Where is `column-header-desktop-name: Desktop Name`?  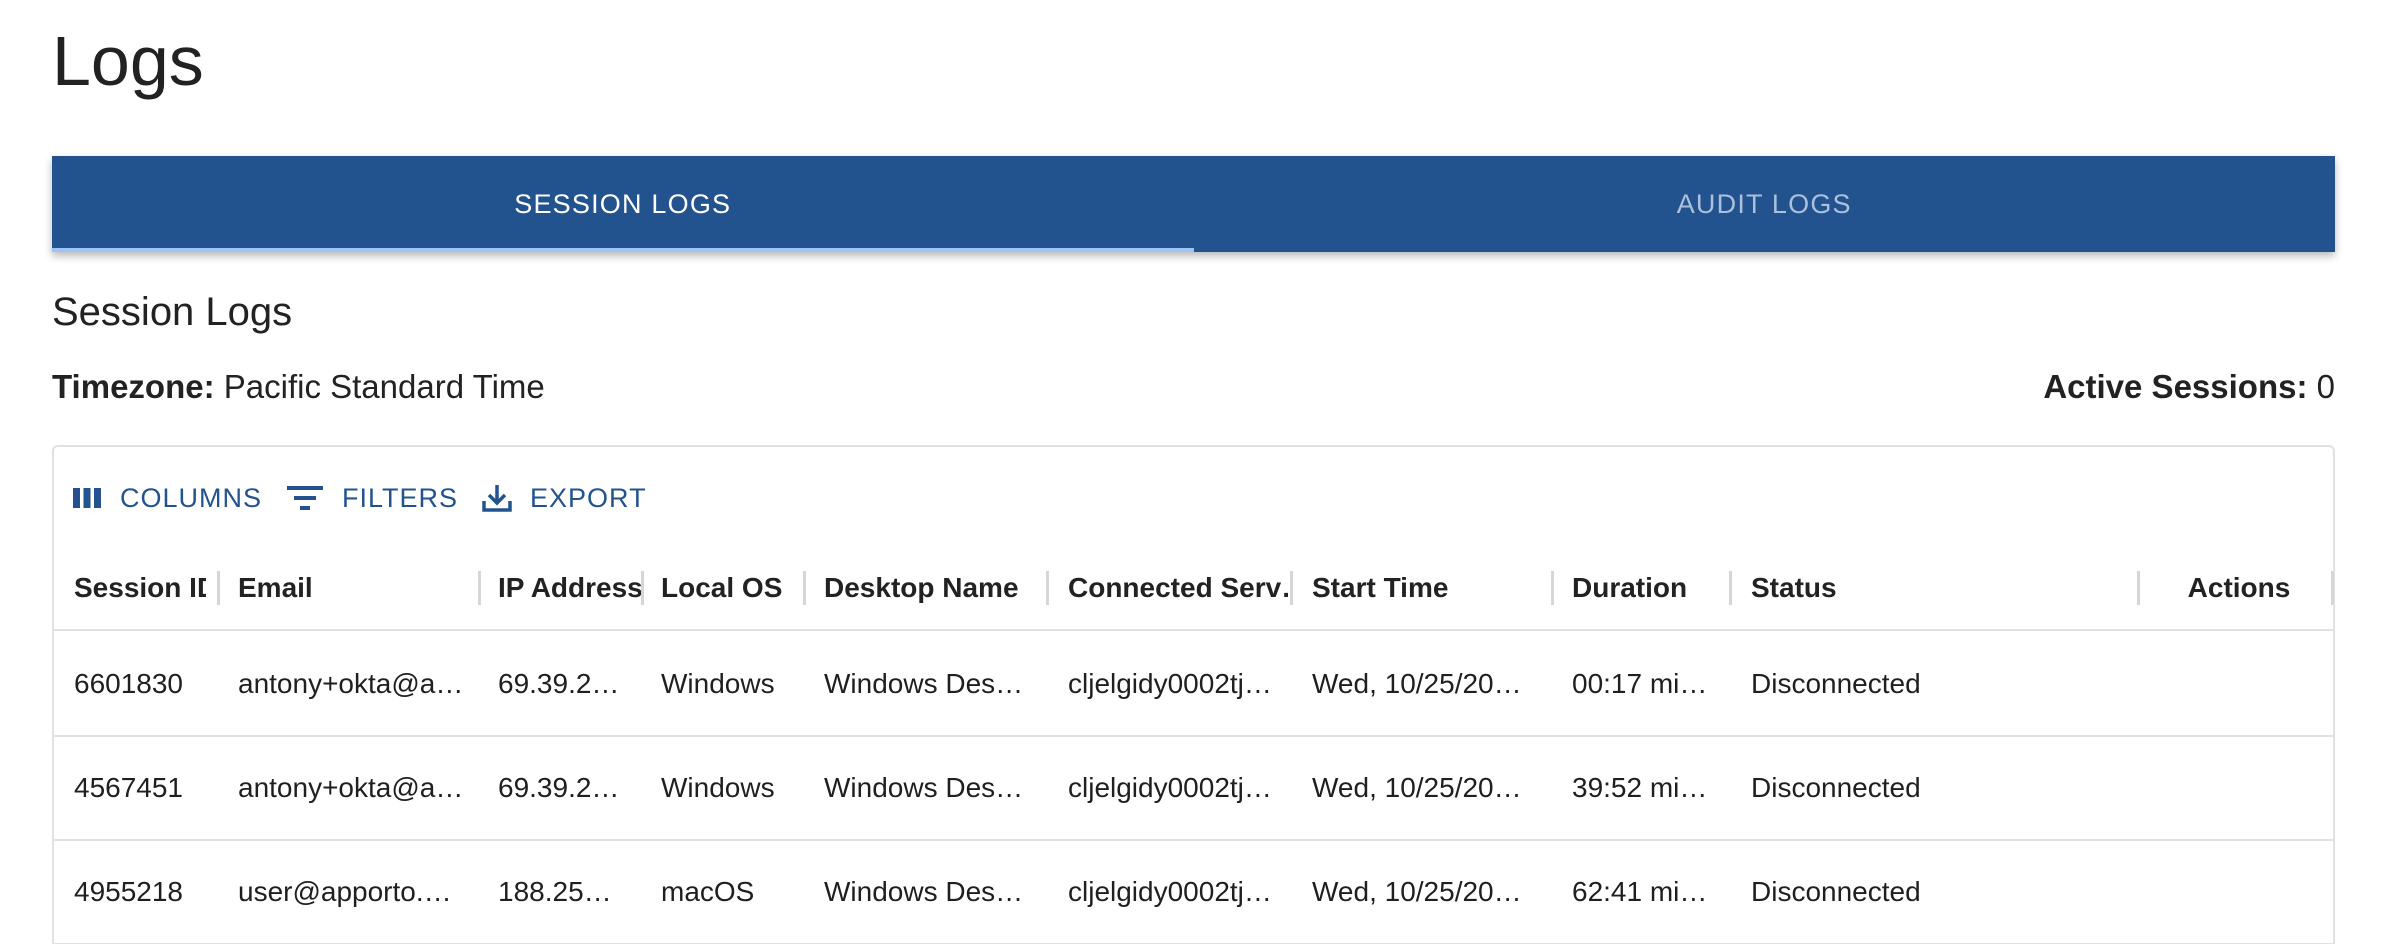 column-header-desktop-name: Desktop Name is located at coordinates (934, 588).